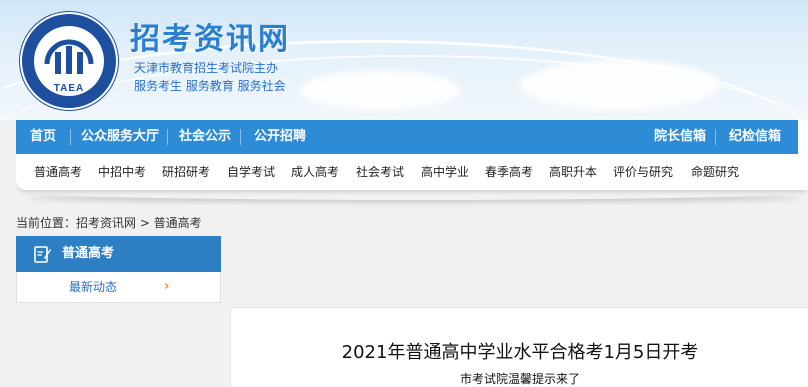  Describe the element at coordinates (519, 379) in the screenshot. I see `article-subtitle: 市考试院温馨提示来了` at that location.